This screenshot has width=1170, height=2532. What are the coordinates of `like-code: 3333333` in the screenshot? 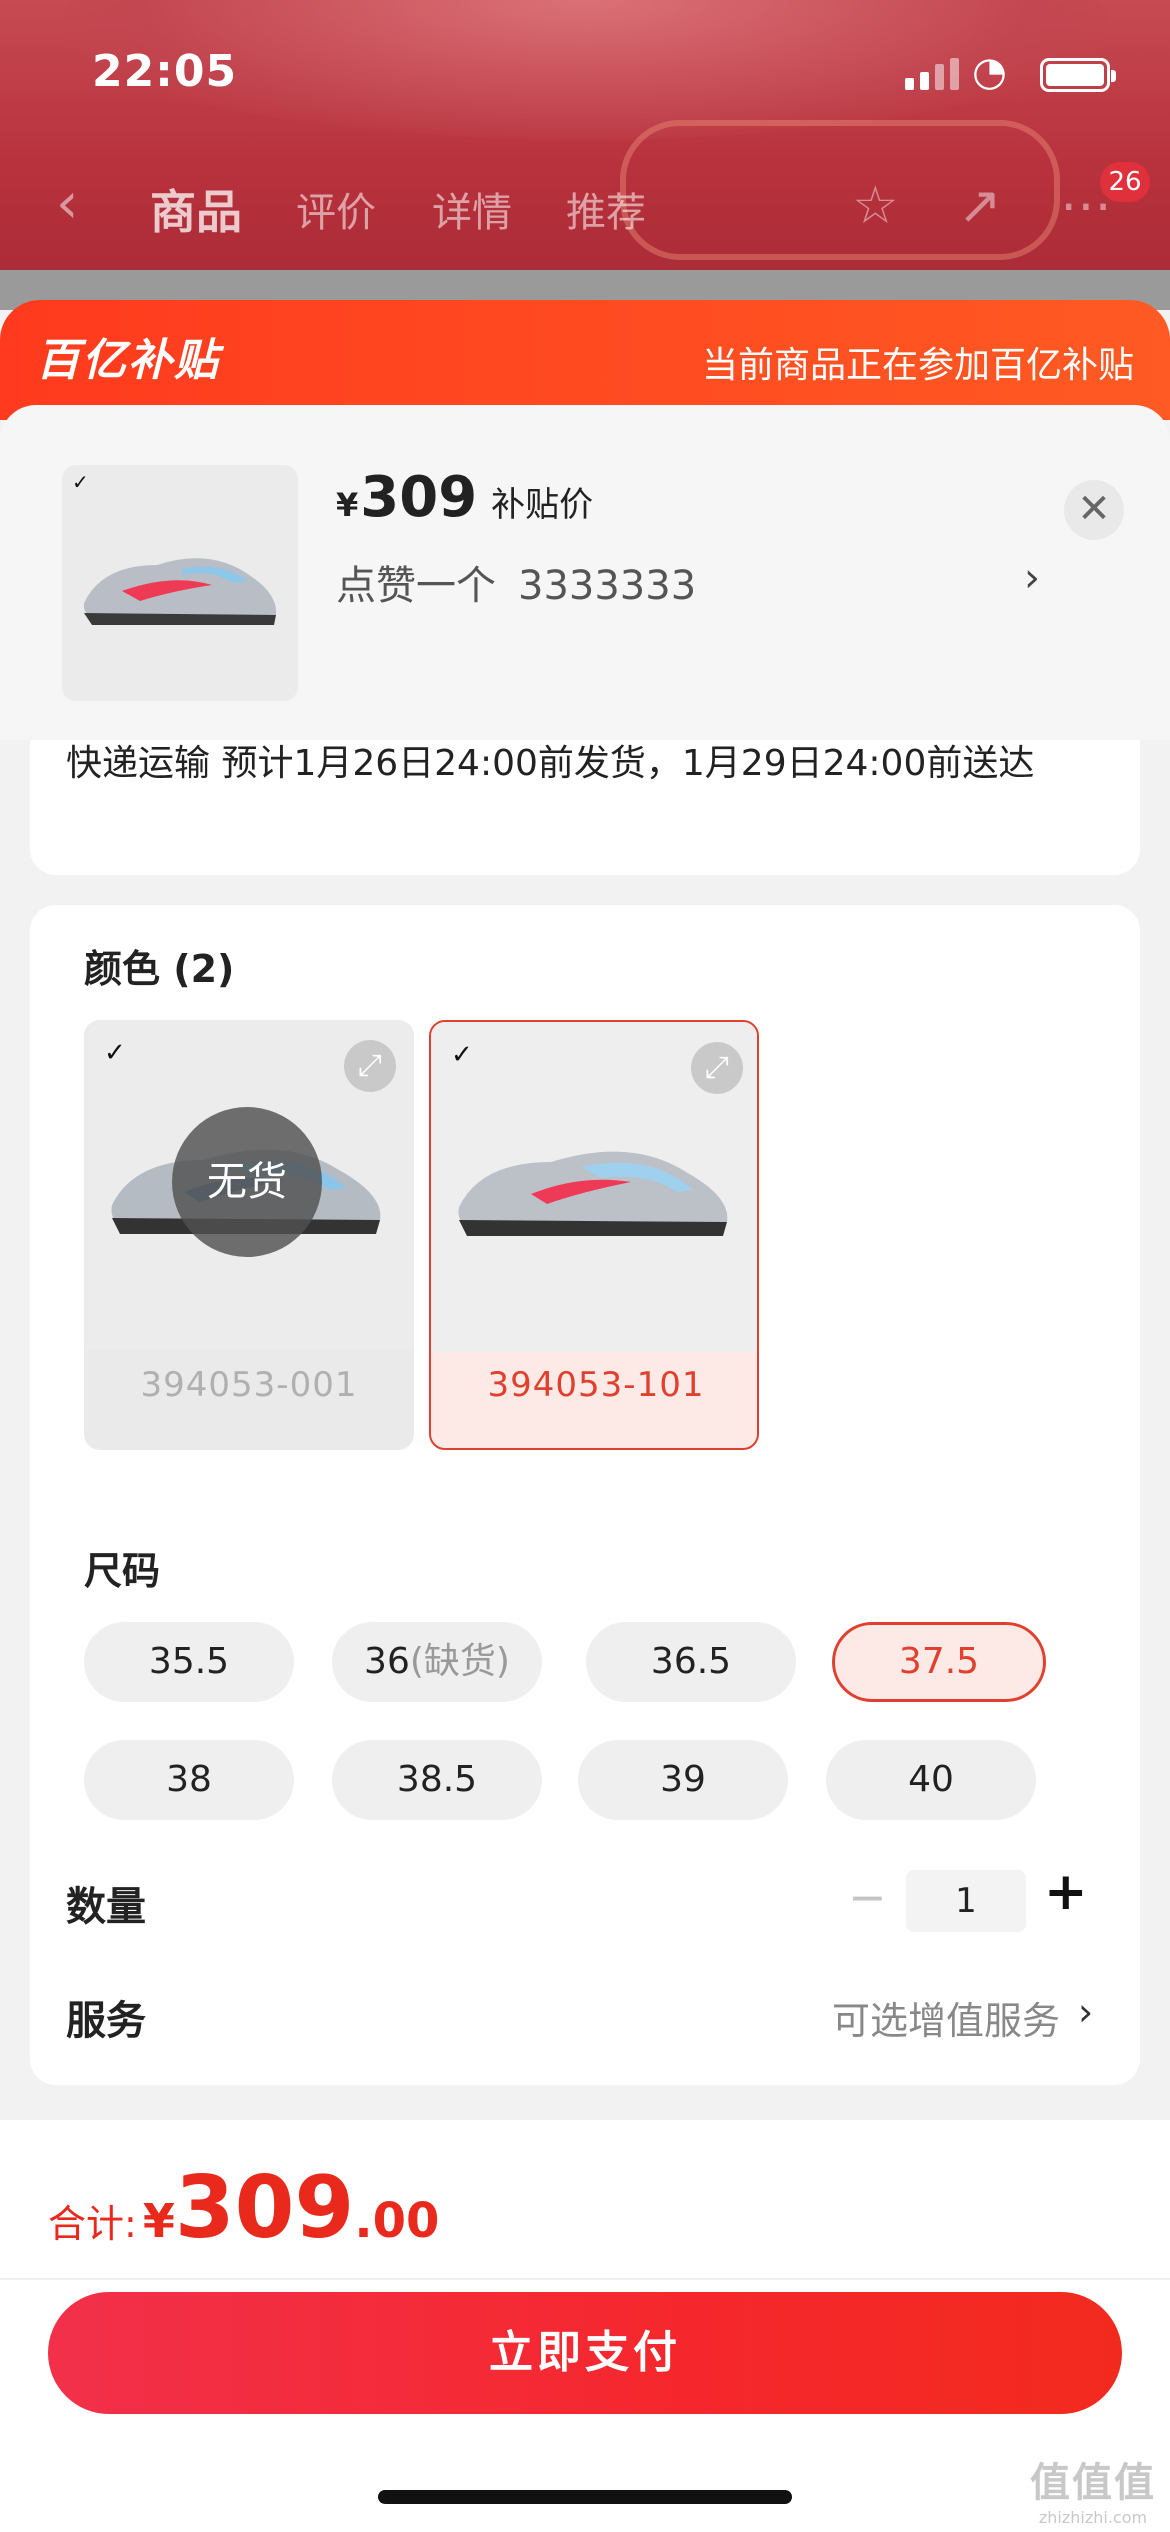 It's located at (607, 586).